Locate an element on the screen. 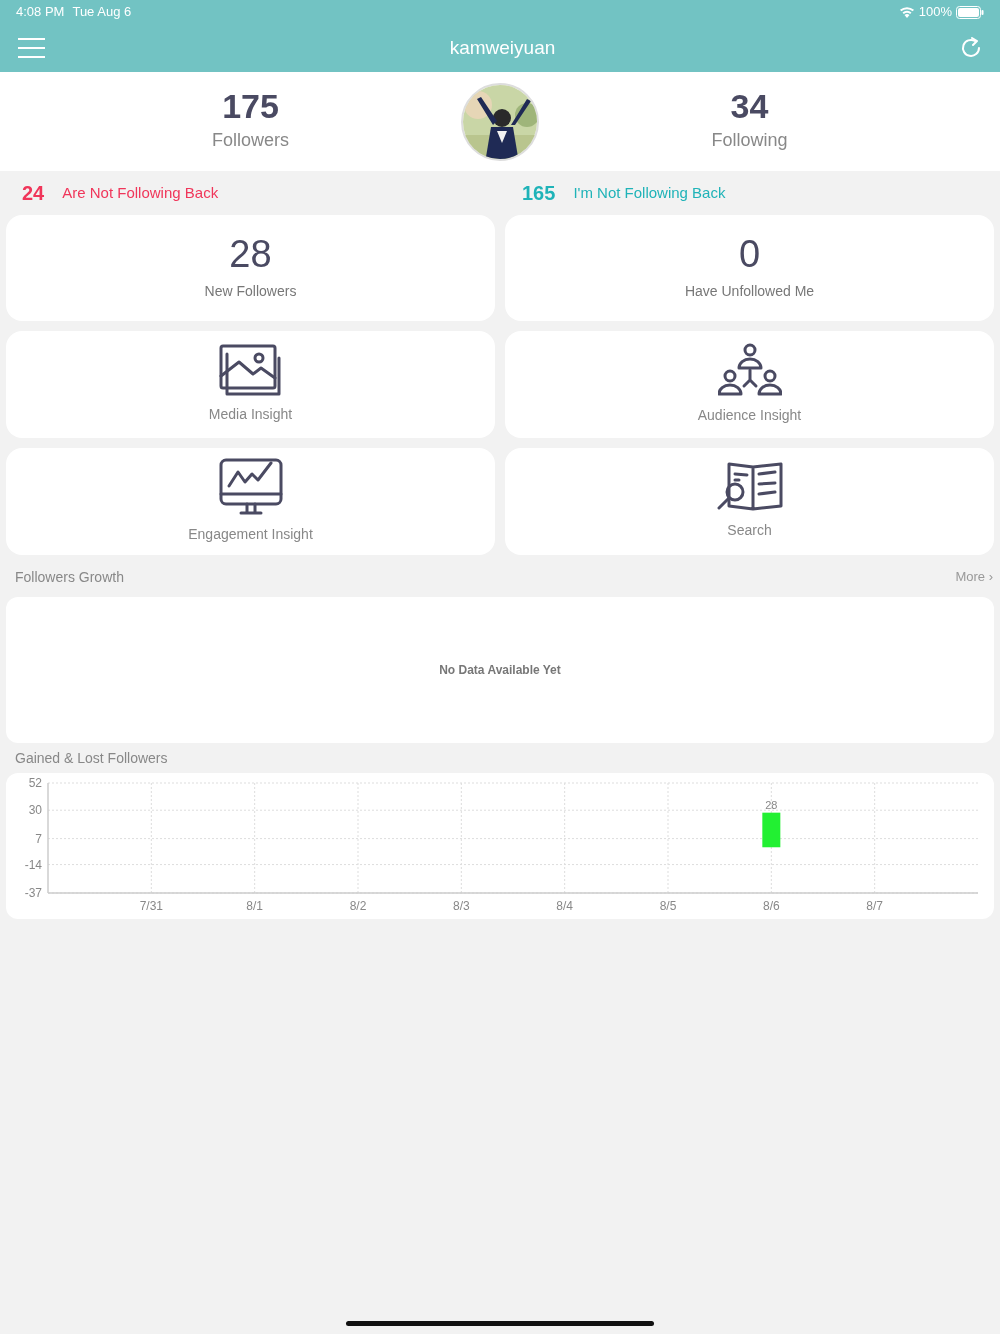 Image resolution: width=1000 pixels, height=1334 pixels. axis-label: 52 is located at coordinates (35, 783).